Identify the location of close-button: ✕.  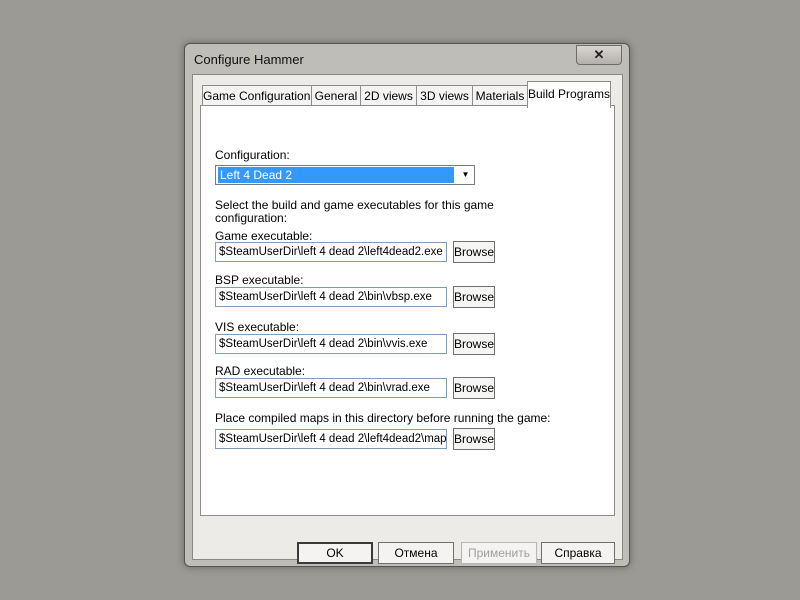
(599, 55).